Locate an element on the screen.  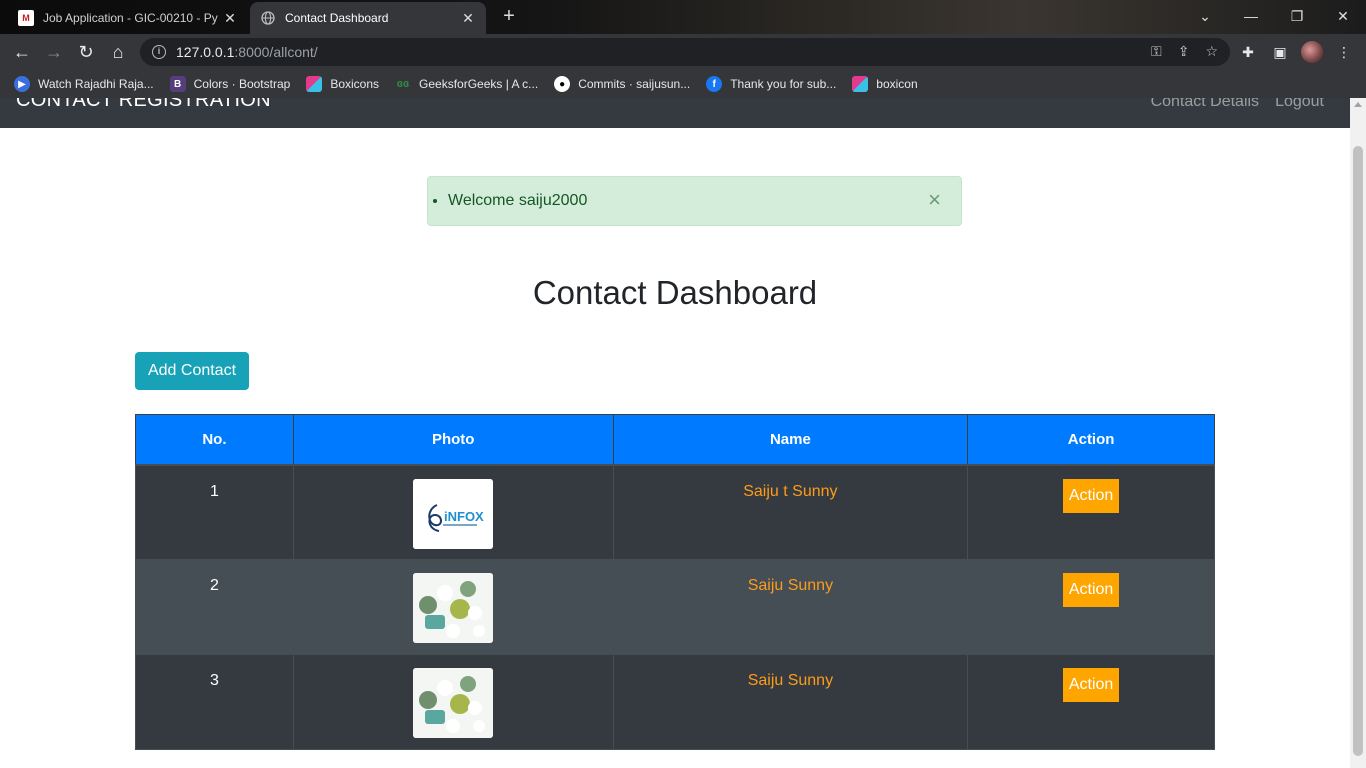
table-row: 3 Saiju Sunny Action is located at coordinates (675, 702).